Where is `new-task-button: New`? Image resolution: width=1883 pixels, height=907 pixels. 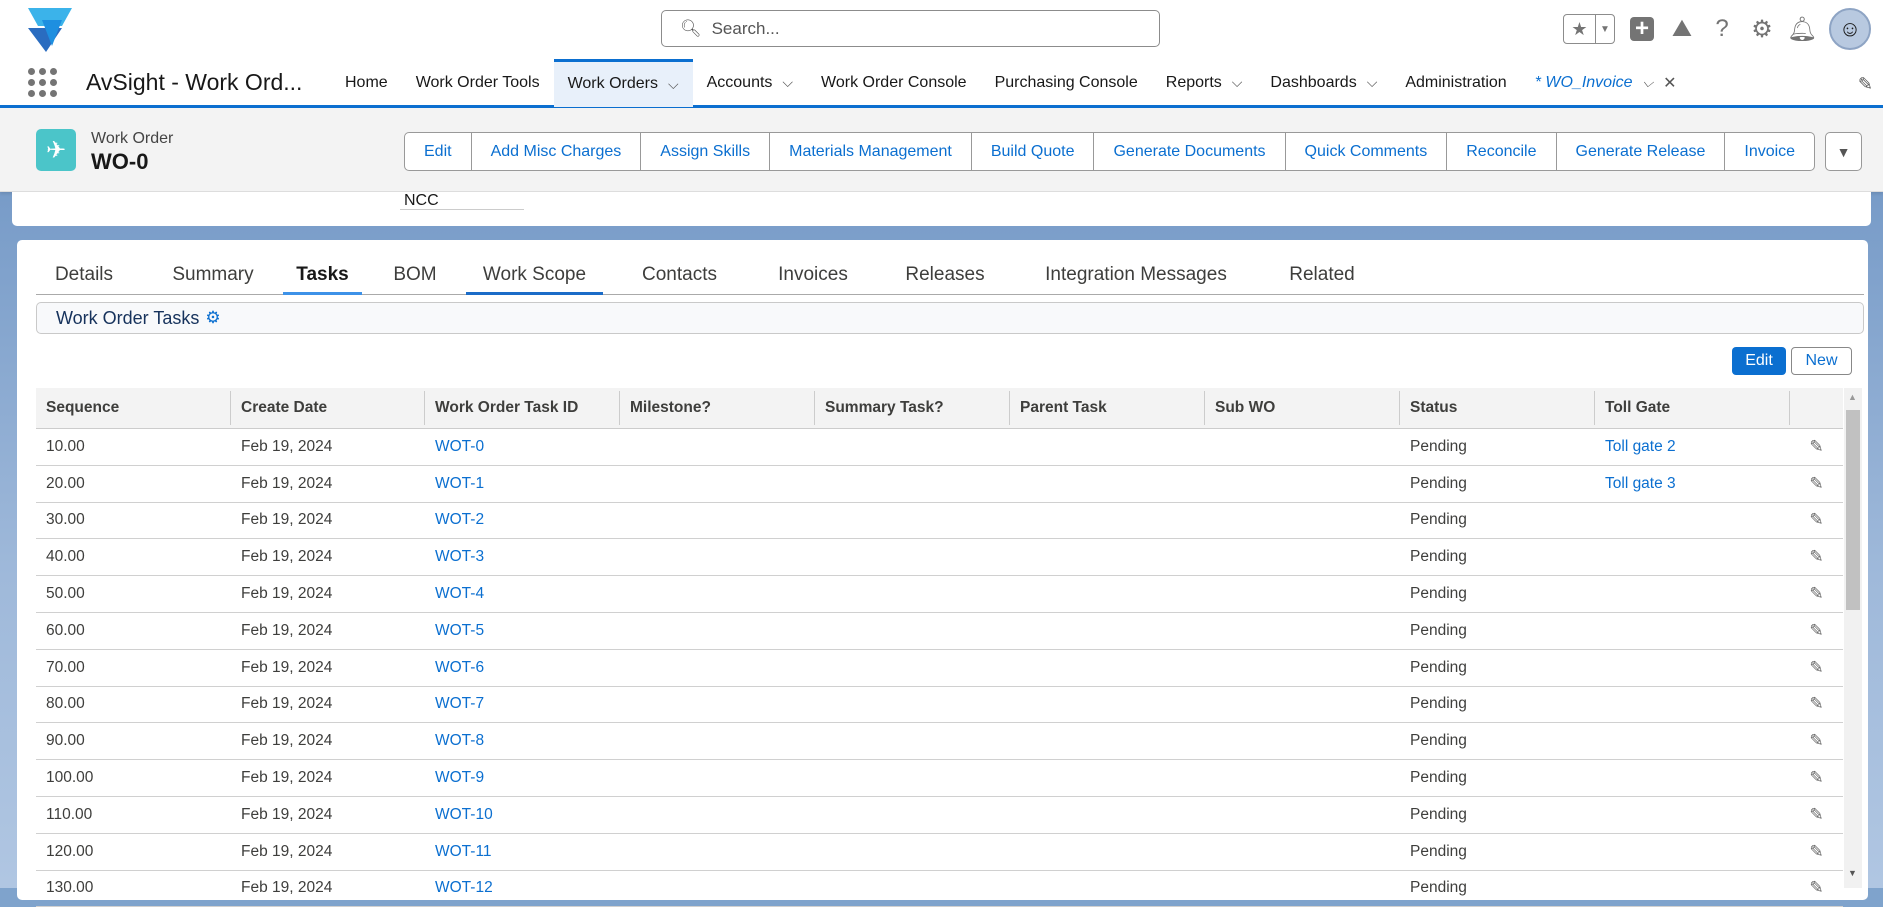 new-task-button: New is located at coordinates (1821, 361).